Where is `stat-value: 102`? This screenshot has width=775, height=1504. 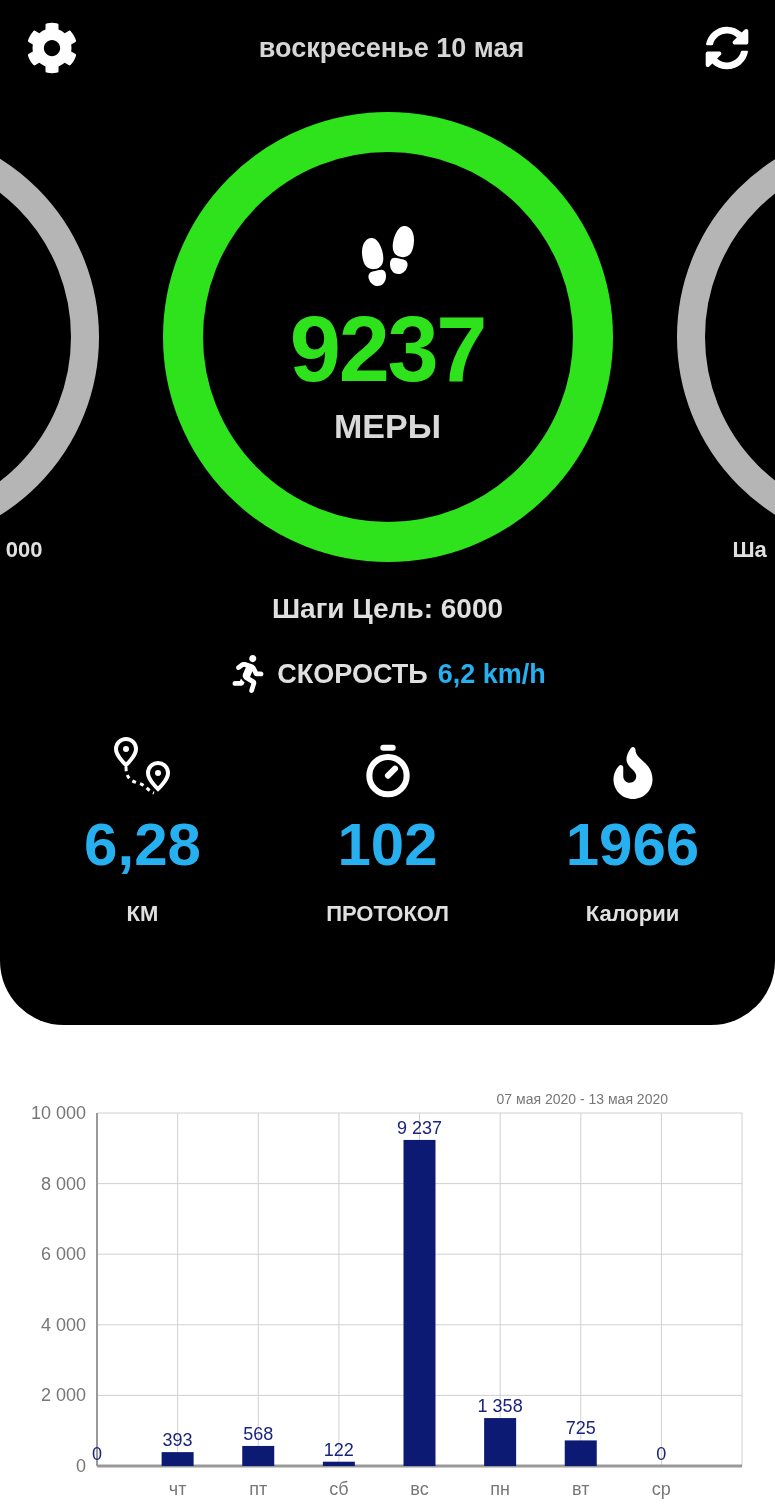 stat-value: 102 is located at coordinates (387, 844).